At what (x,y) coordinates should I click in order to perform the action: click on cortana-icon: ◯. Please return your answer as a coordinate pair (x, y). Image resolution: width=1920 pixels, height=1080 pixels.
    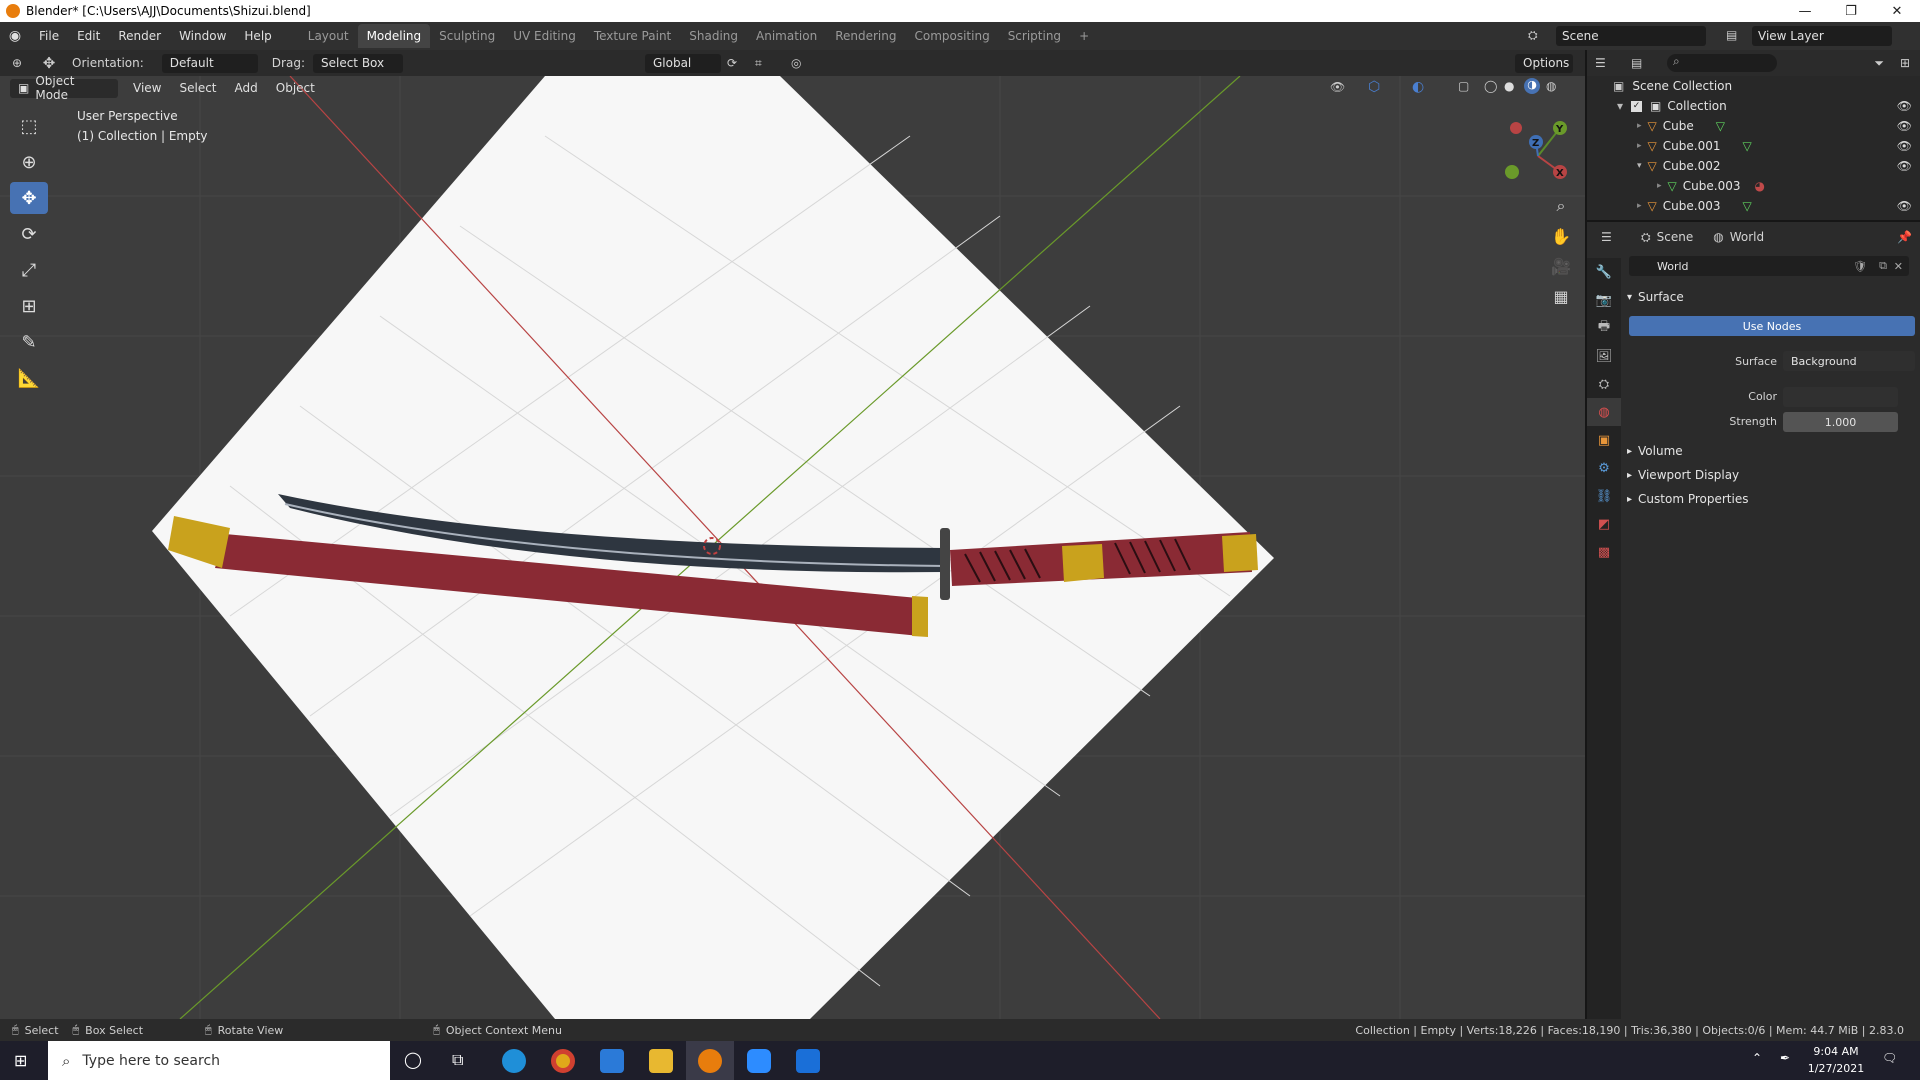
    Looking at the image, I should click on (413, 1059).